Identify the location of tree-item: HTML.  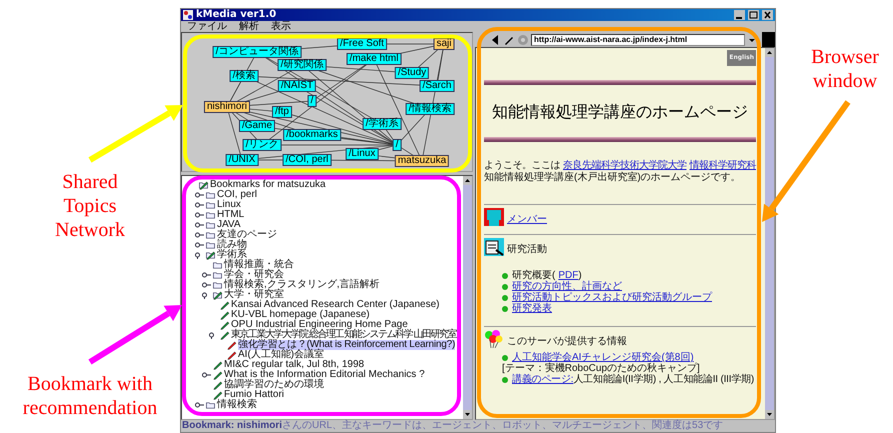
(230, 215).